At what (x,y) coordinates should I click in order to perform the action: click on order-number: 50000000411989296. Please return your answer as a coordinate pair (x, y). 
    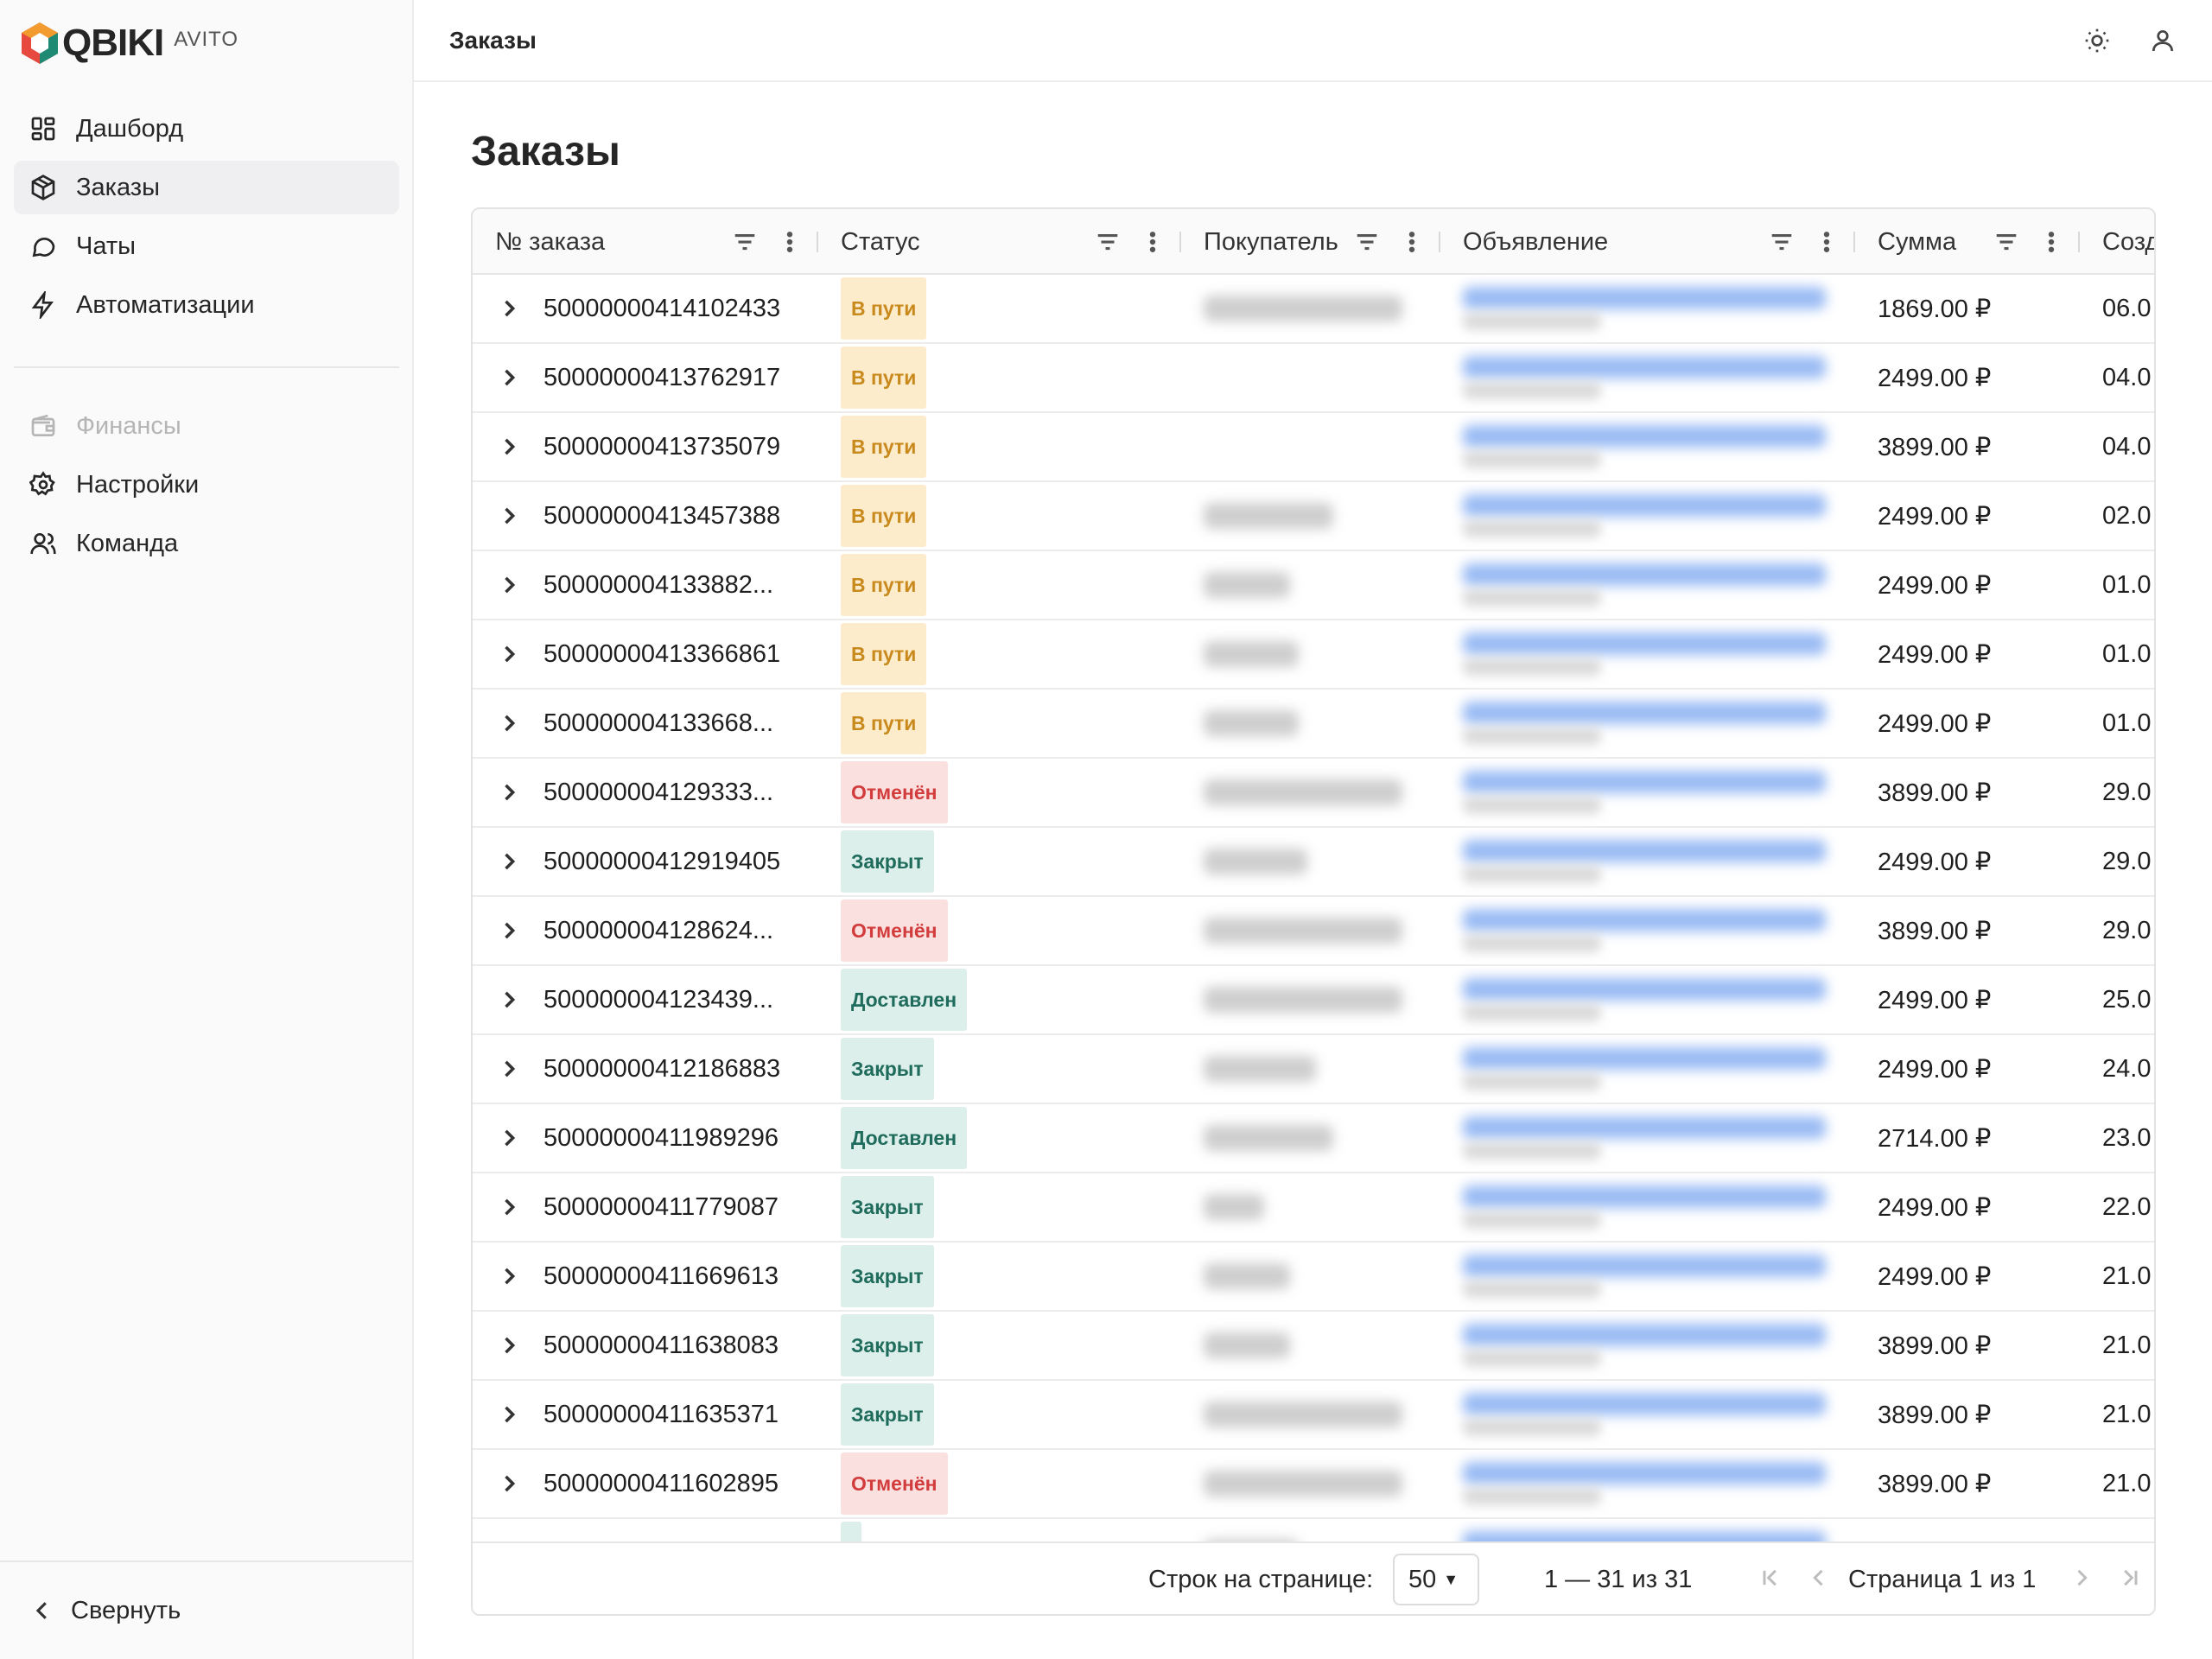
    Looking at the image, I should click on (661, 1138).